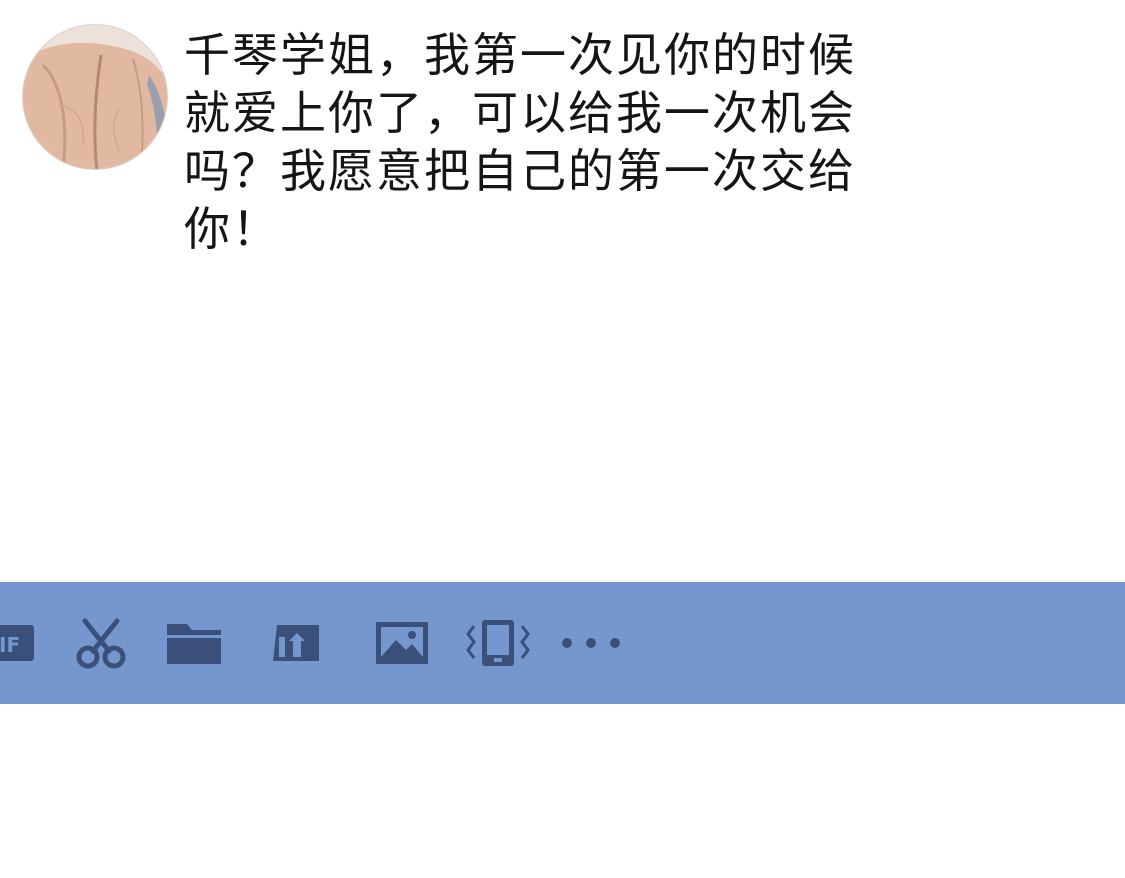 The width and height of the screenshot is (1125, 878). What do you see at coordinates (101, 643) in the screenshot?
I see `scissors-icon` at bounding box center [101, 643].